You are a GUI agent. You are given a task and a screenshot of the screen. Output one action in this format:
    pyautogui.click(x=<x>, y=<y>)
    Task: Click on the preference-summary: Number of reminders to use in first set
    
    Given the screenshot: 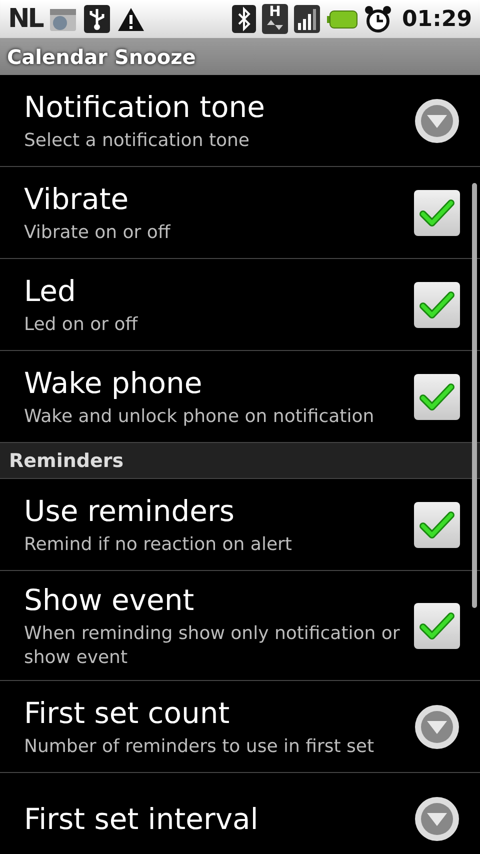 What is the action you would take?
    pyautogui.click(x=200, y=746)
    